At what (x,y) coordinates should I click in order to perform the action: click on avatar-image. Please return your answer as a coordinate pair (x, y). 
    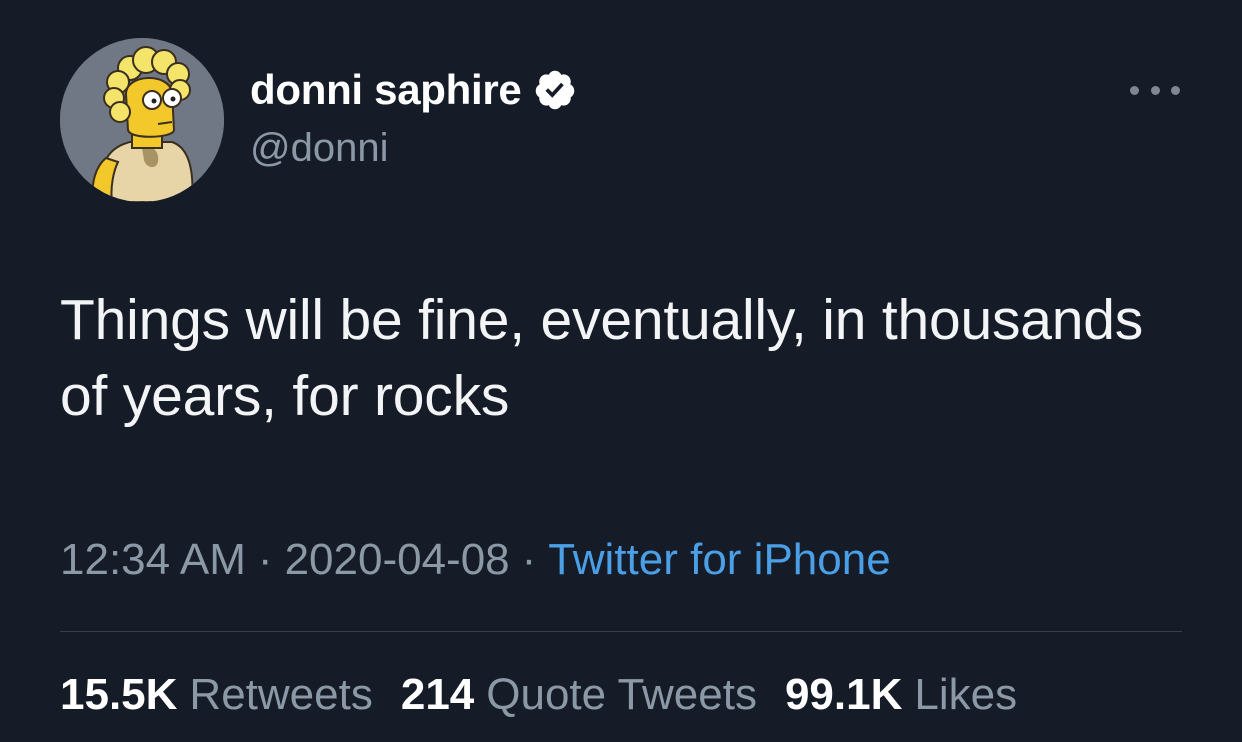
    Looking at the image, I should click on (142, 120).